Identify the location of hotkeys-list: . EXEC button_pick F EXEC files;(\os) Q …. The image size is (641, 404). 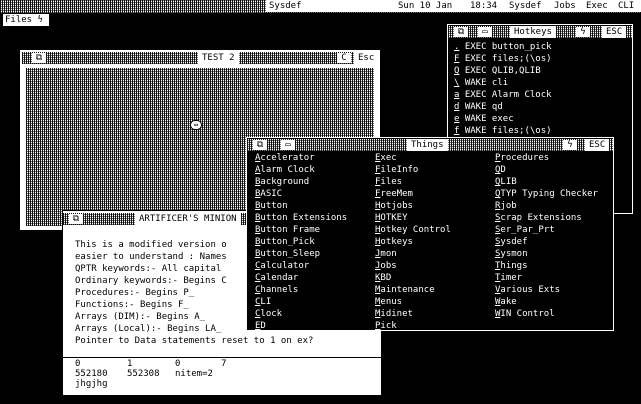
(542, 89).